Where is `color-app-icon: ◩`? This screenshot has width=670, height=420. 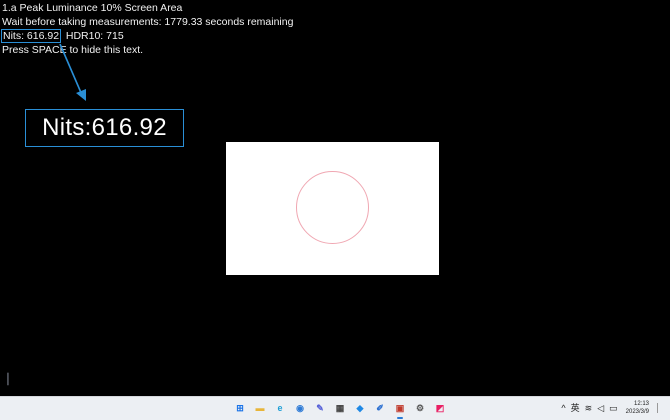
color-app-icon: ◩ is located at coordinates (440, 408).